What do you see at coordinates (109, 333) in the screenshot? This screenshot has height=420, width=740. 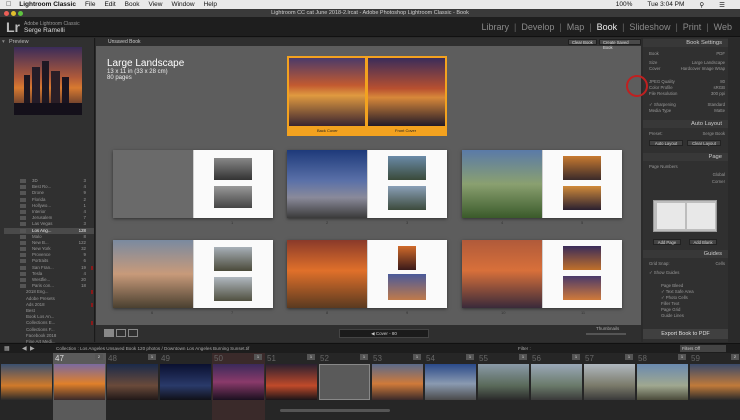 I see `multi-page-view-icon` at bounding box center [109, 333].